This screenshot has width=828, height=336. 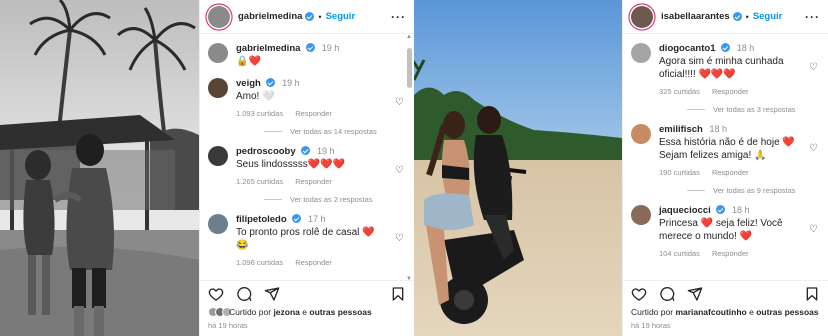 What do you see at coordinates (681, 129) in the screenshot?
I see `comment-username: emilifisch` at bounding box center [681, 129].